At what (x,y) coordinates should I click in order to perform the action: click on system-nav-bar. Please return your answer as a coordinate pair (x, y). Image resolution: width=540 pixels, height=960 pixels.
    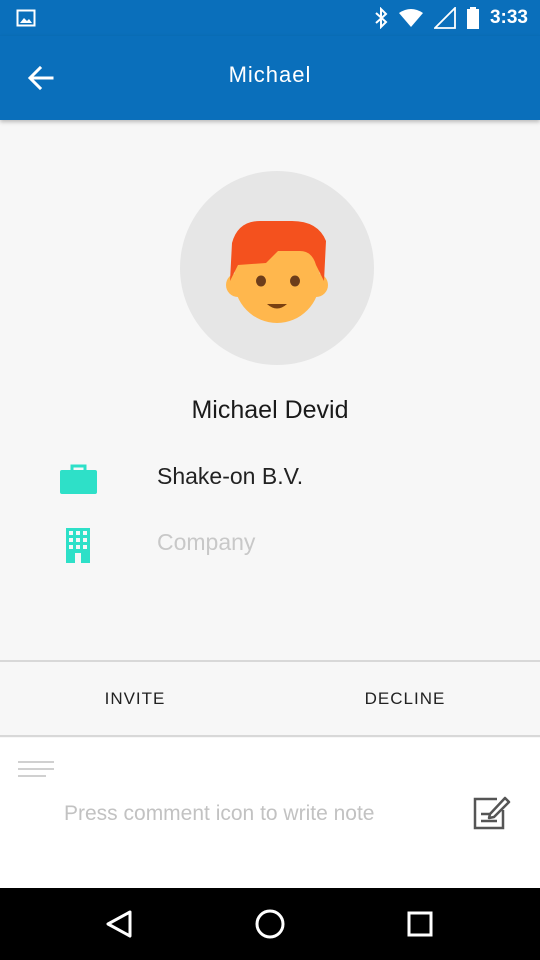
    Looking at the image, I should click on (270, 924).